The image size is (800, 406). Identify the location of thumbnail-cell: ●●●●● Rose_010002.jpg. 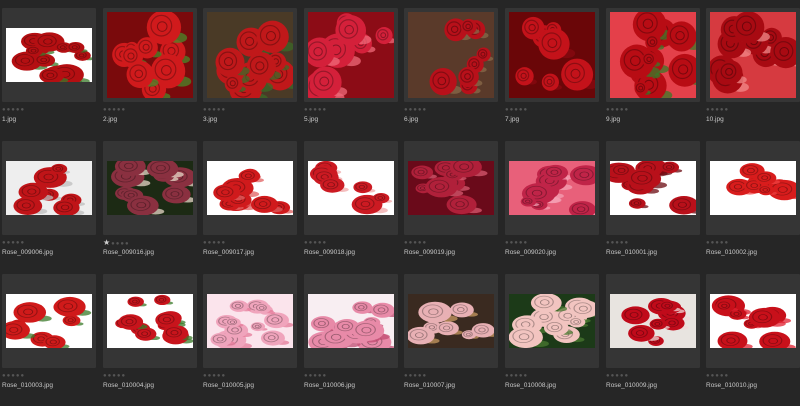
(753, 207).